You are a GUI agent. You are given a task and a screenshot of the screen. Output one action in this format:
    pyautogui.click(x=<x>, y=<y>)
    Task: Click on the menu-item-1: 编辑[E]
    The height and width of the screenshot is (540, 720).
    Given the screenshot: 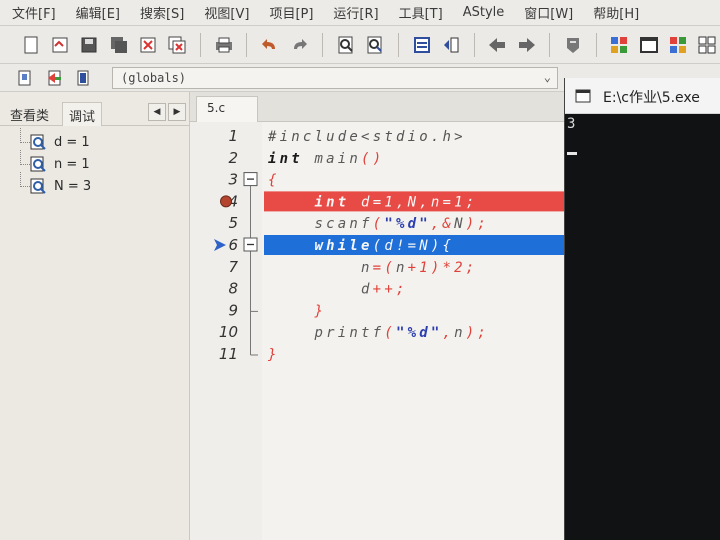 What is the action you would take?
    pyautogui.click(x=98, y=12)
    